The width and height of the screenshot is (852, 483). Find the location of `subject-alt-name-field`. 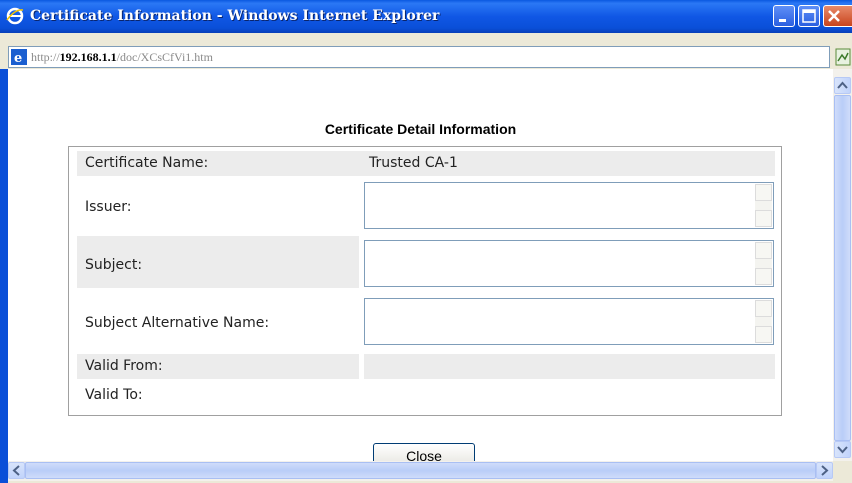

subject-alt-name-field is located at coordinates (569, 321).